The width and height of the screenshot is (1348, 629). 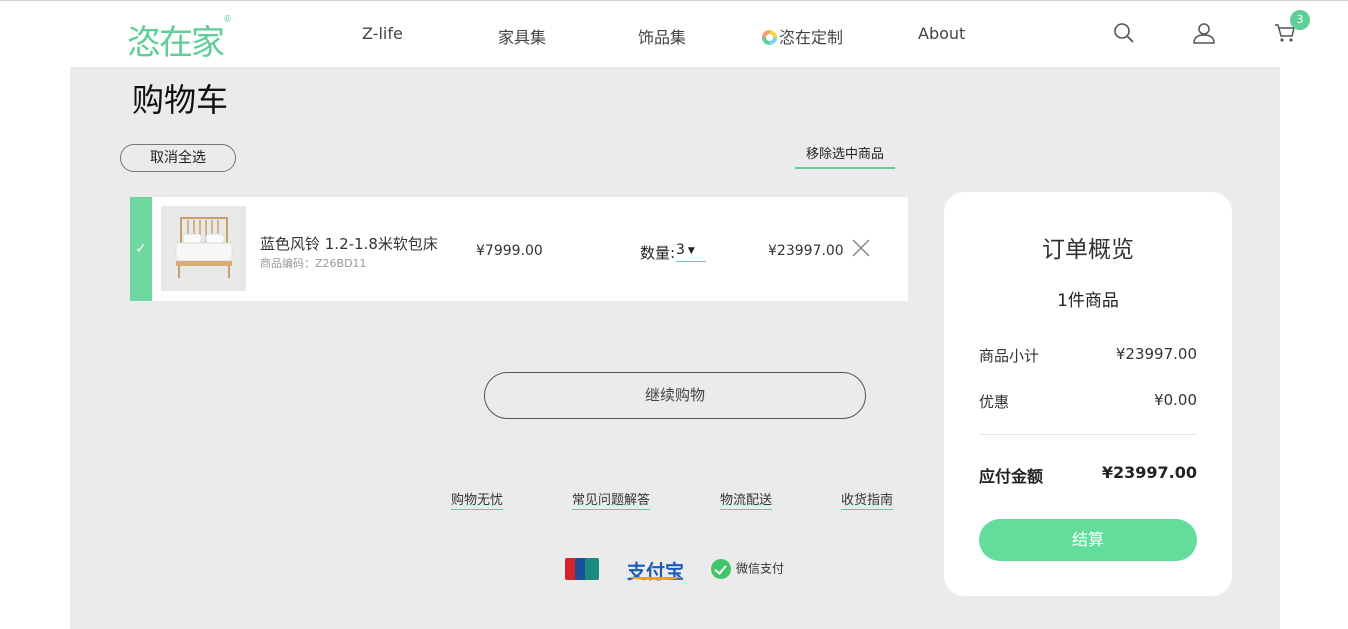 I want to click on quantity-select: 3 ▼, so click(x=691, y=252).